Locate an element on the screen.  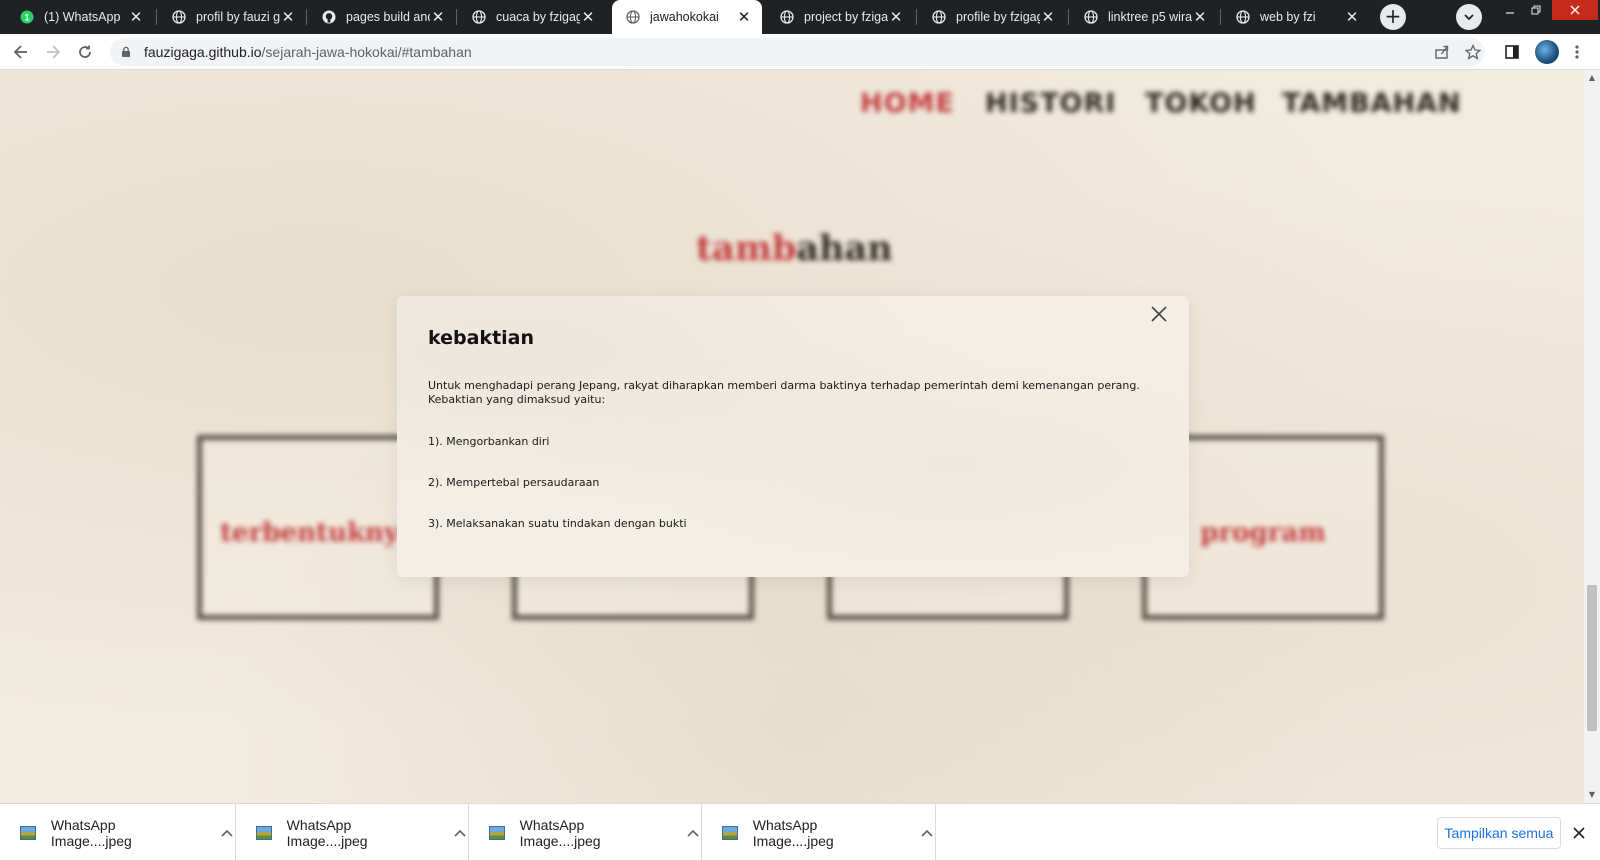
svg-text: 1 is located at coordinates (26, 18).